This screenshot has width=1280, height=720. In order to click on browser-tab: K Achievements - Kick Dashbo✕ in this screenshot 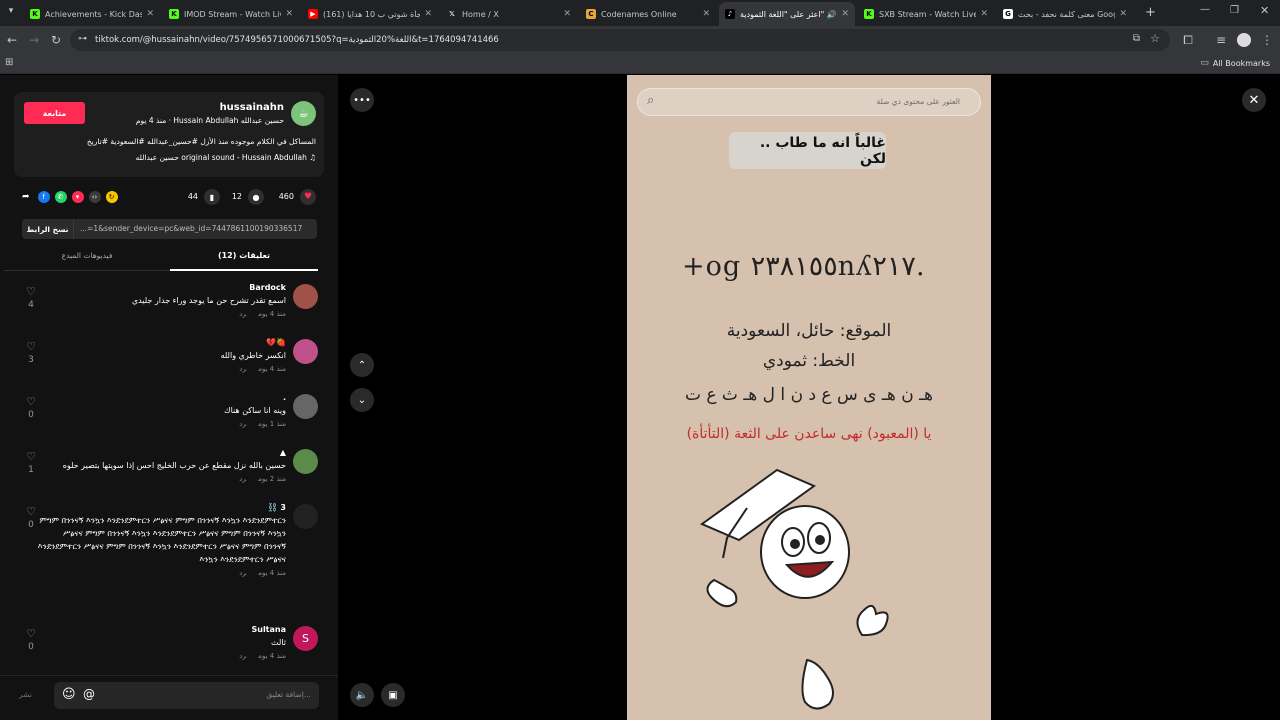, I will do `click(92, 14)`.